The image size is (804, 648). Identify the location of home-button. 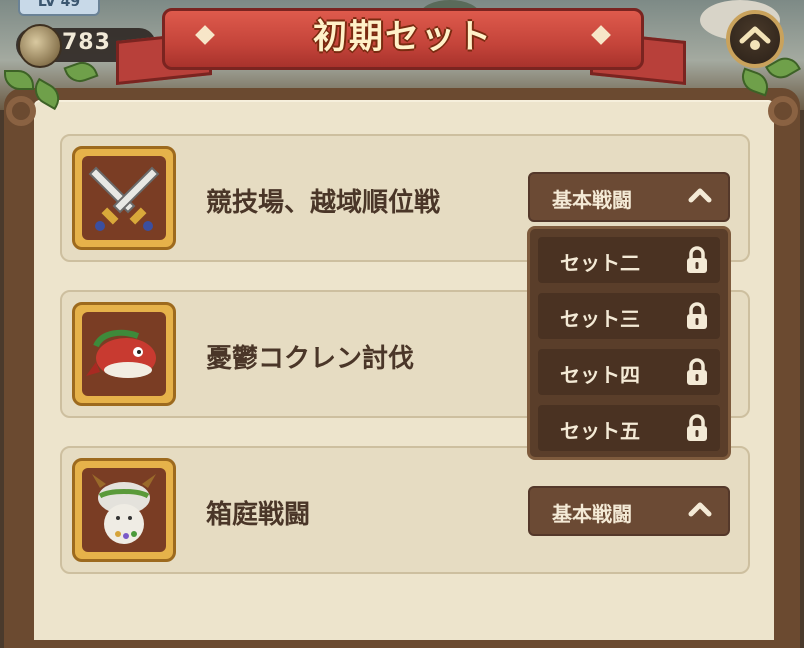
(755, 39).